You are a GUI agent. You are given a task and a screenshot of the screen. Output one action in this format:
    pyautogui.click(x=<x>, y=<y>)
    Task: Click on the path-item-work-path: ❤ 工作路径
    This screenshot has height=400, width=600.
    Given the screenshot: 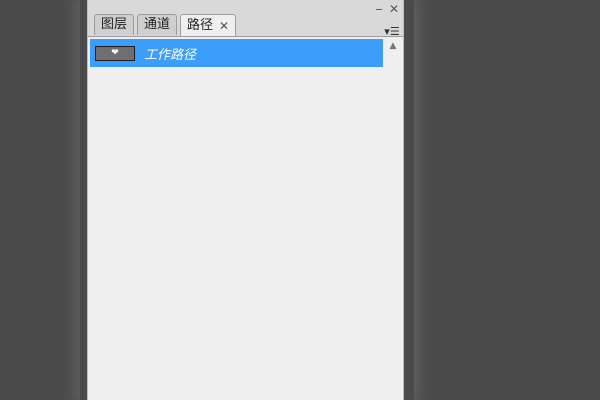 What is the action you would take?
    pyautogui.click(x=236, y=53)
    